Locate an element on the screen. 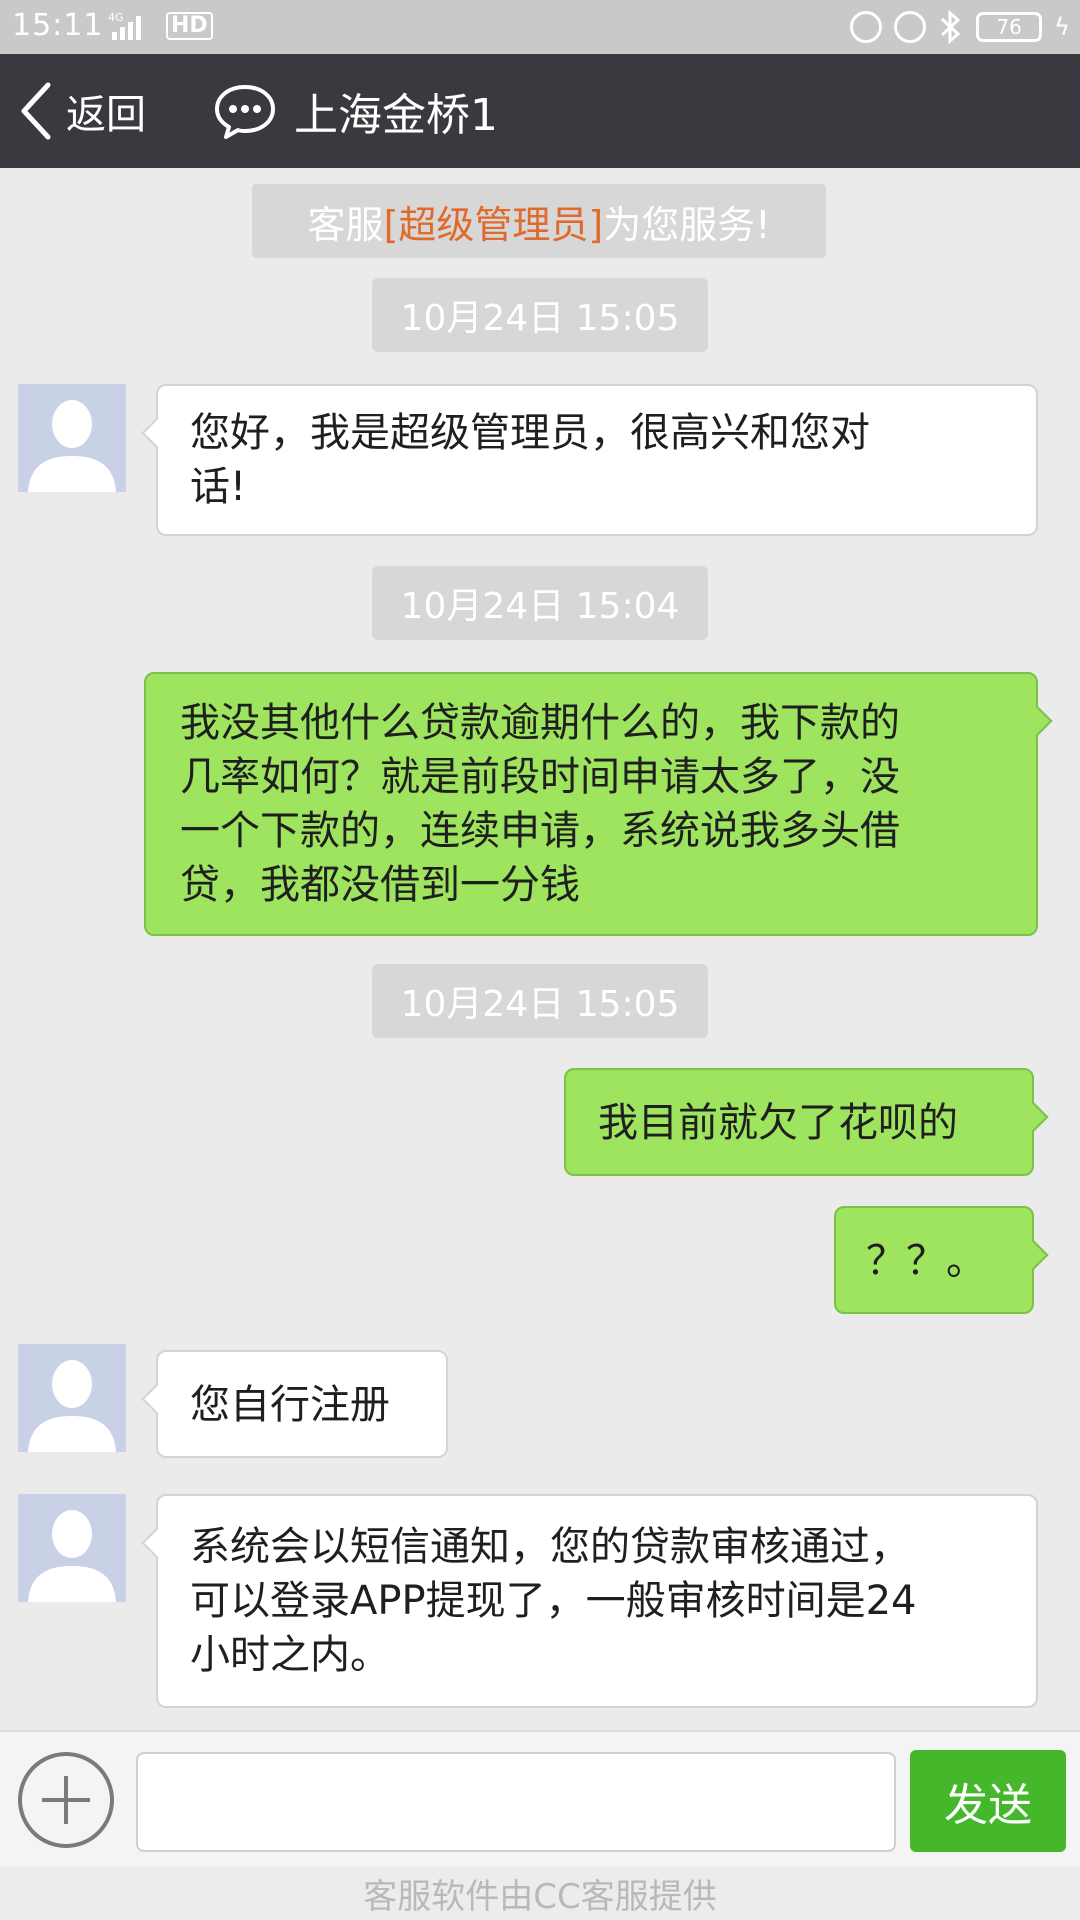 The image size is (1080, 1920). chat-bubble-icon is located at coordinates (245, 112).